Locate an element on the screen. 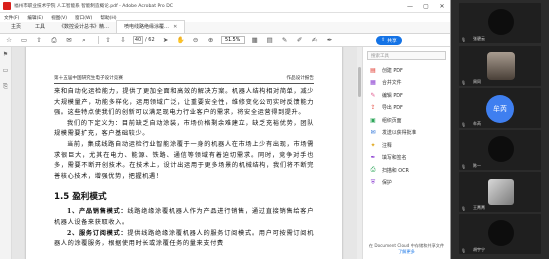 Image resolution: width=549 pixels, height=259 pixels. tool-label: 注释 is located at coordinates (387, 145).